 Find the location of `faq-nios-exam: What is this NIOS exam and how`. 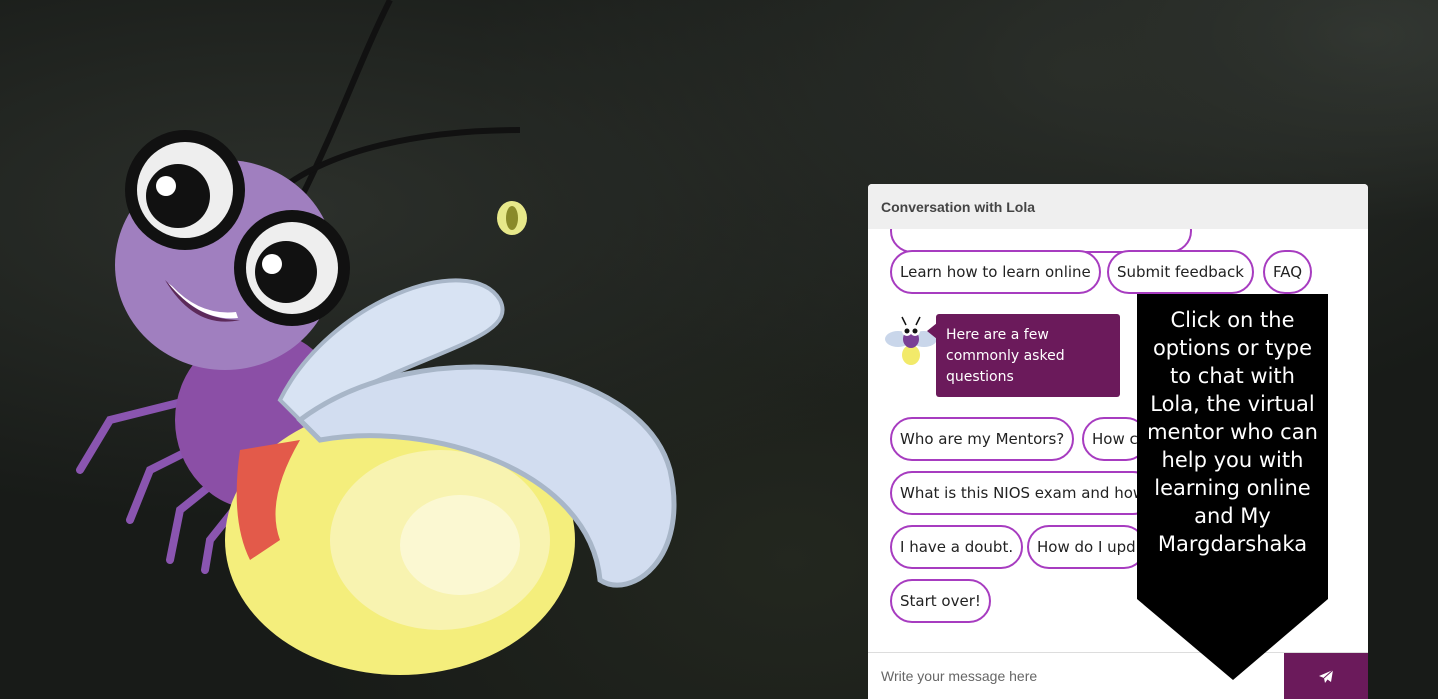

faq-nios-exam: What is this NIOS exam and how is located at coordinates (1023, 493).